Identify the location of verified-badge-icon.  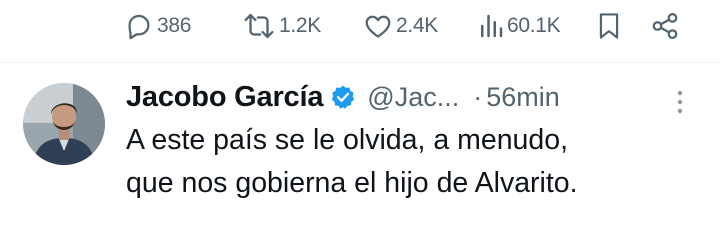
(343, 97).